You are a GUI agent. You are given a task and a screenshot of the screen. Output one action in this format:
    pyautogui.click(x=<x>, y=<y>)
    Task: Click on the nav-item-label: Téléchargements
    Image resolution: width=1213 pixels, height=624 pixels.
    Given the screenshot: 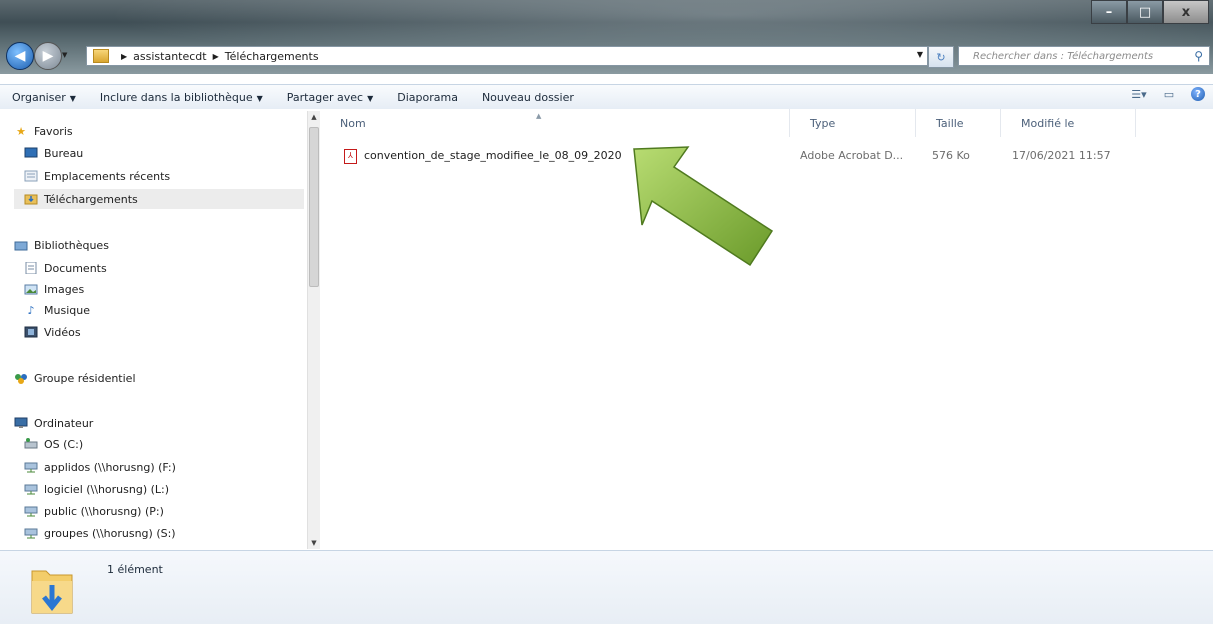 What is the action you would take?
    pyautogui.click(x=91, y=199)
    